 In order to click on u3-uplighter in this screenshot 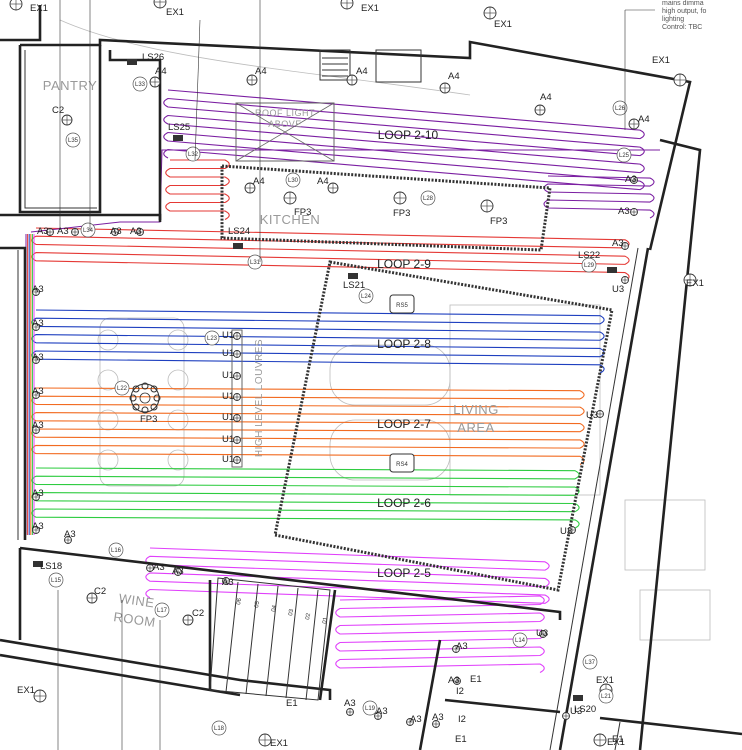, I will do `click(566, 716)`.